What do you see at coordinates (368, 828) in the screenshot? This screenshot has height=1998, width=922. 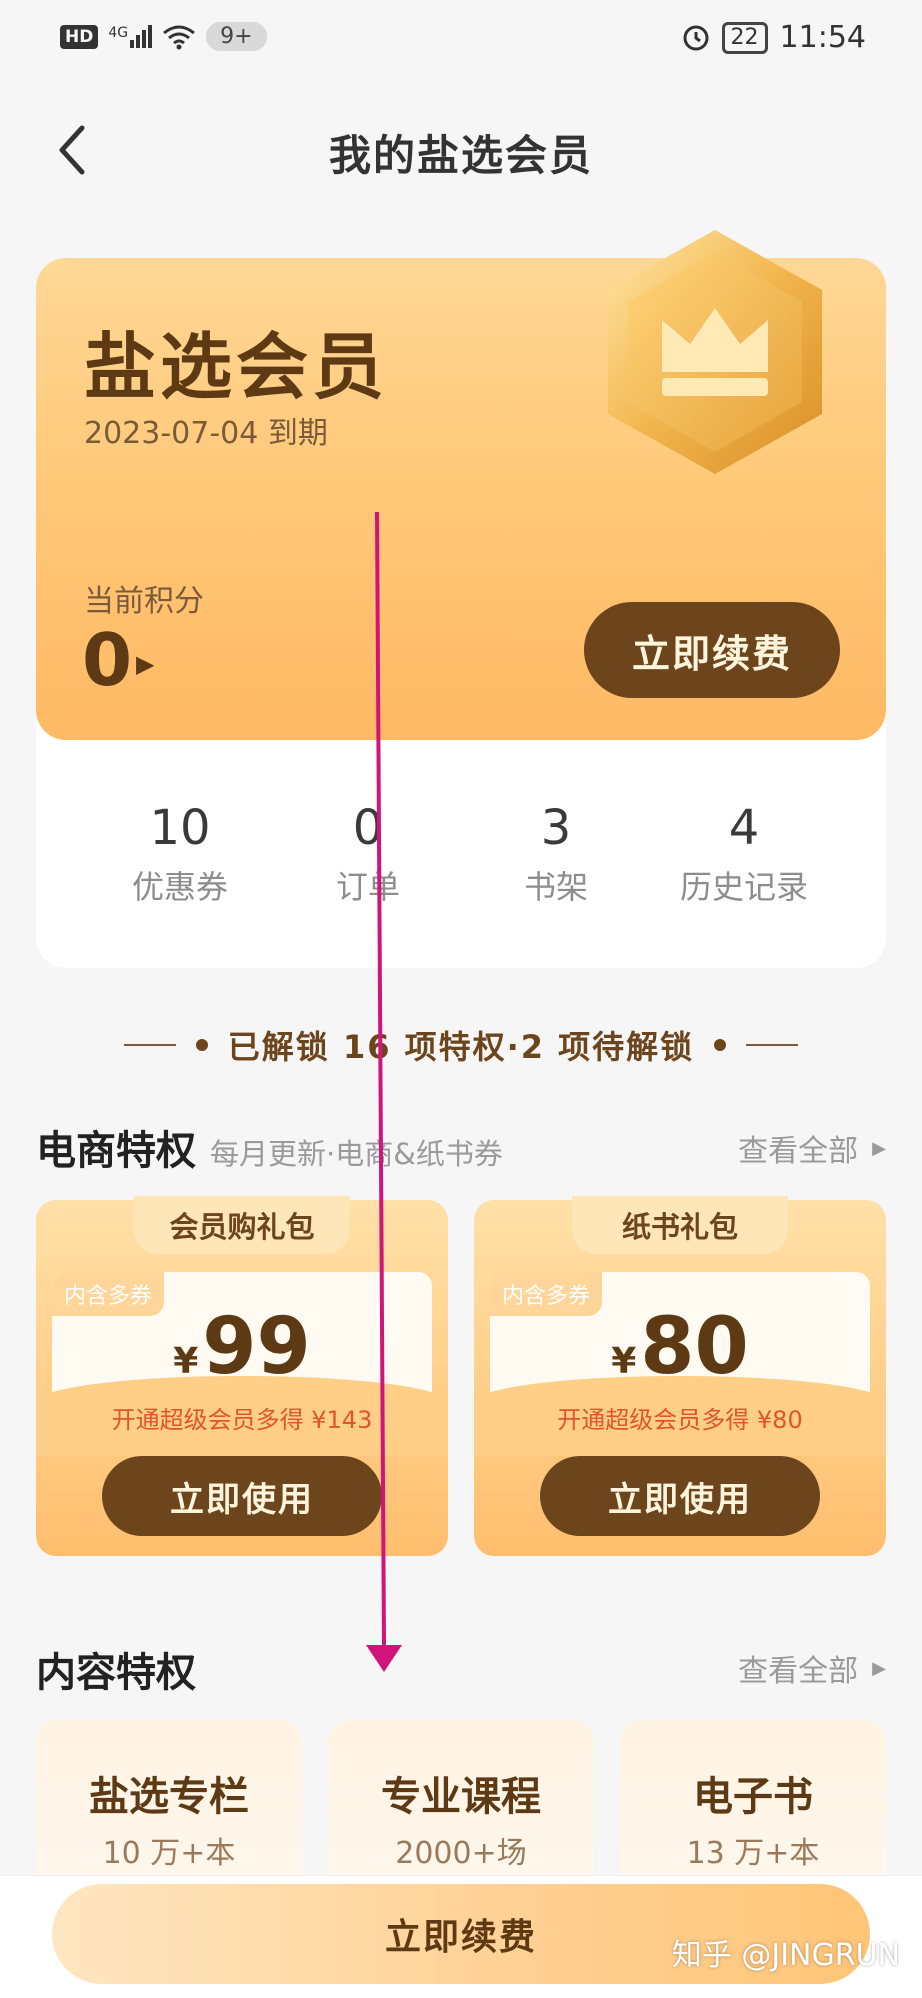 I see `stat-value: 0` at bounding box center [368, 828].